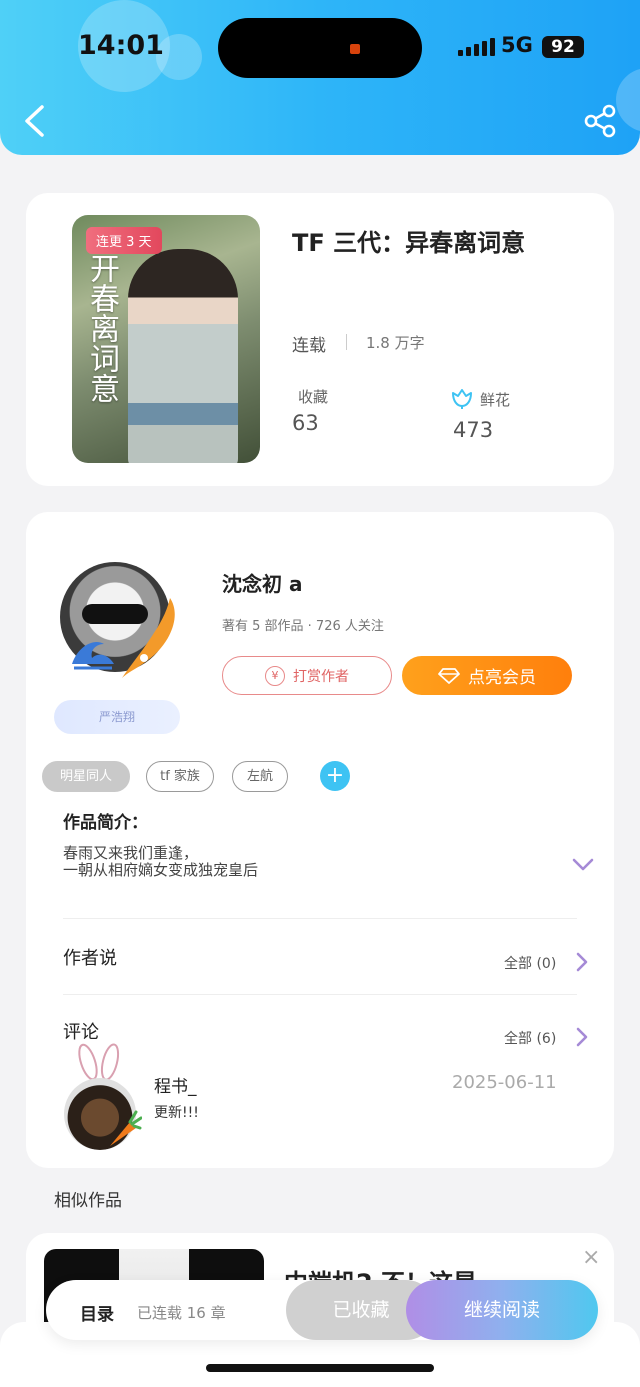 This screenshot has height=1387, width=640. Describe the element at coordinates (321, 676) in the screenshot. I see `tip-author-label: 打赏作者` at that location.